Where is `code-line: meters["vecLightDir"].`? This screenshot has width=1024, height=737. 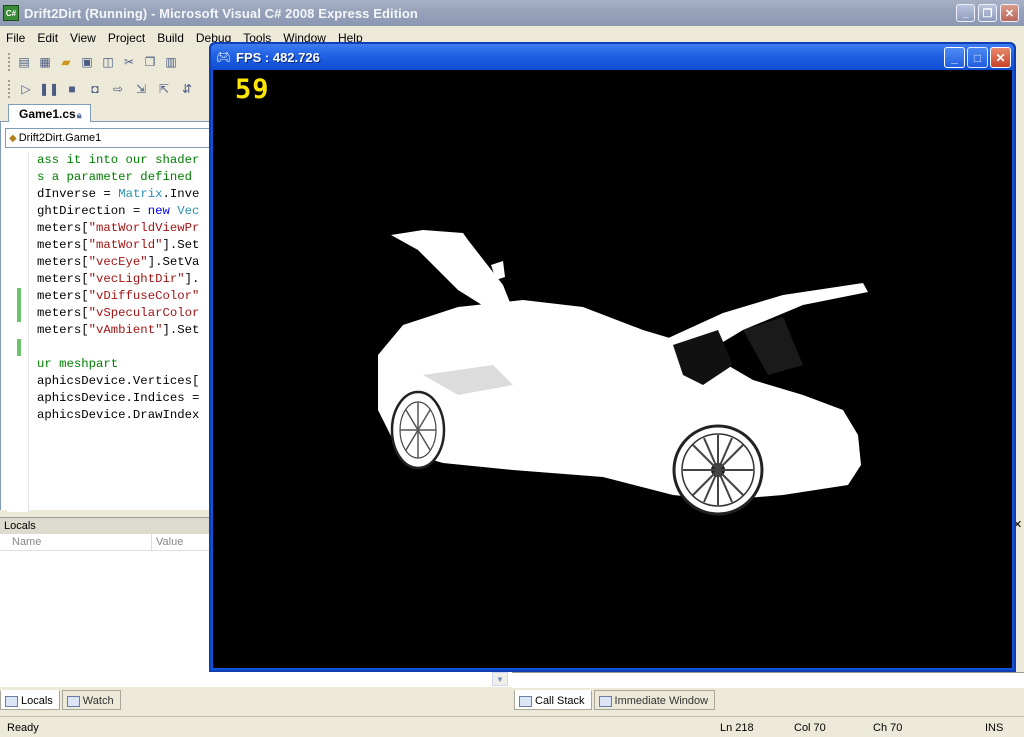
code-line: meters["vecLightDir"]. is located at coordinates (124, 279).